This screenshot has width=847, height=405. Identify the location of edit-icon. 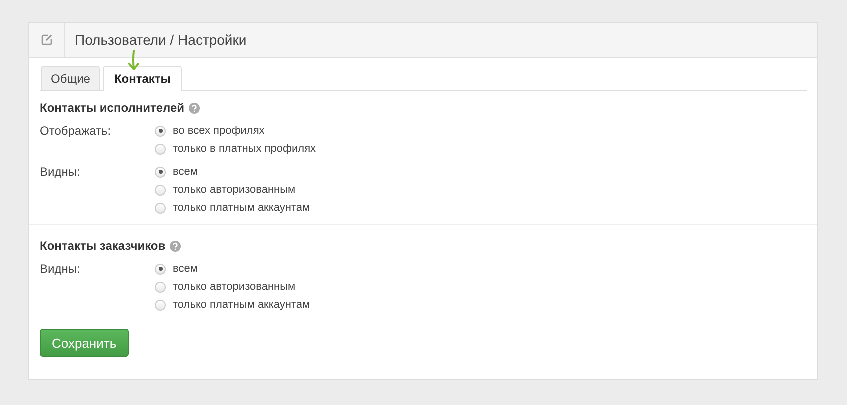
(46, 40).